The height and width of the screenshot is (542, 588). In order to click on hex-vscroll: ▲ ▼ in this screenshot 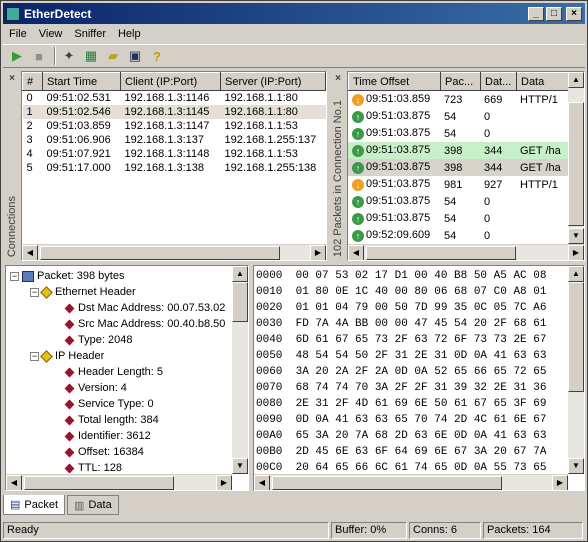, I will do `click(576, 370)`.